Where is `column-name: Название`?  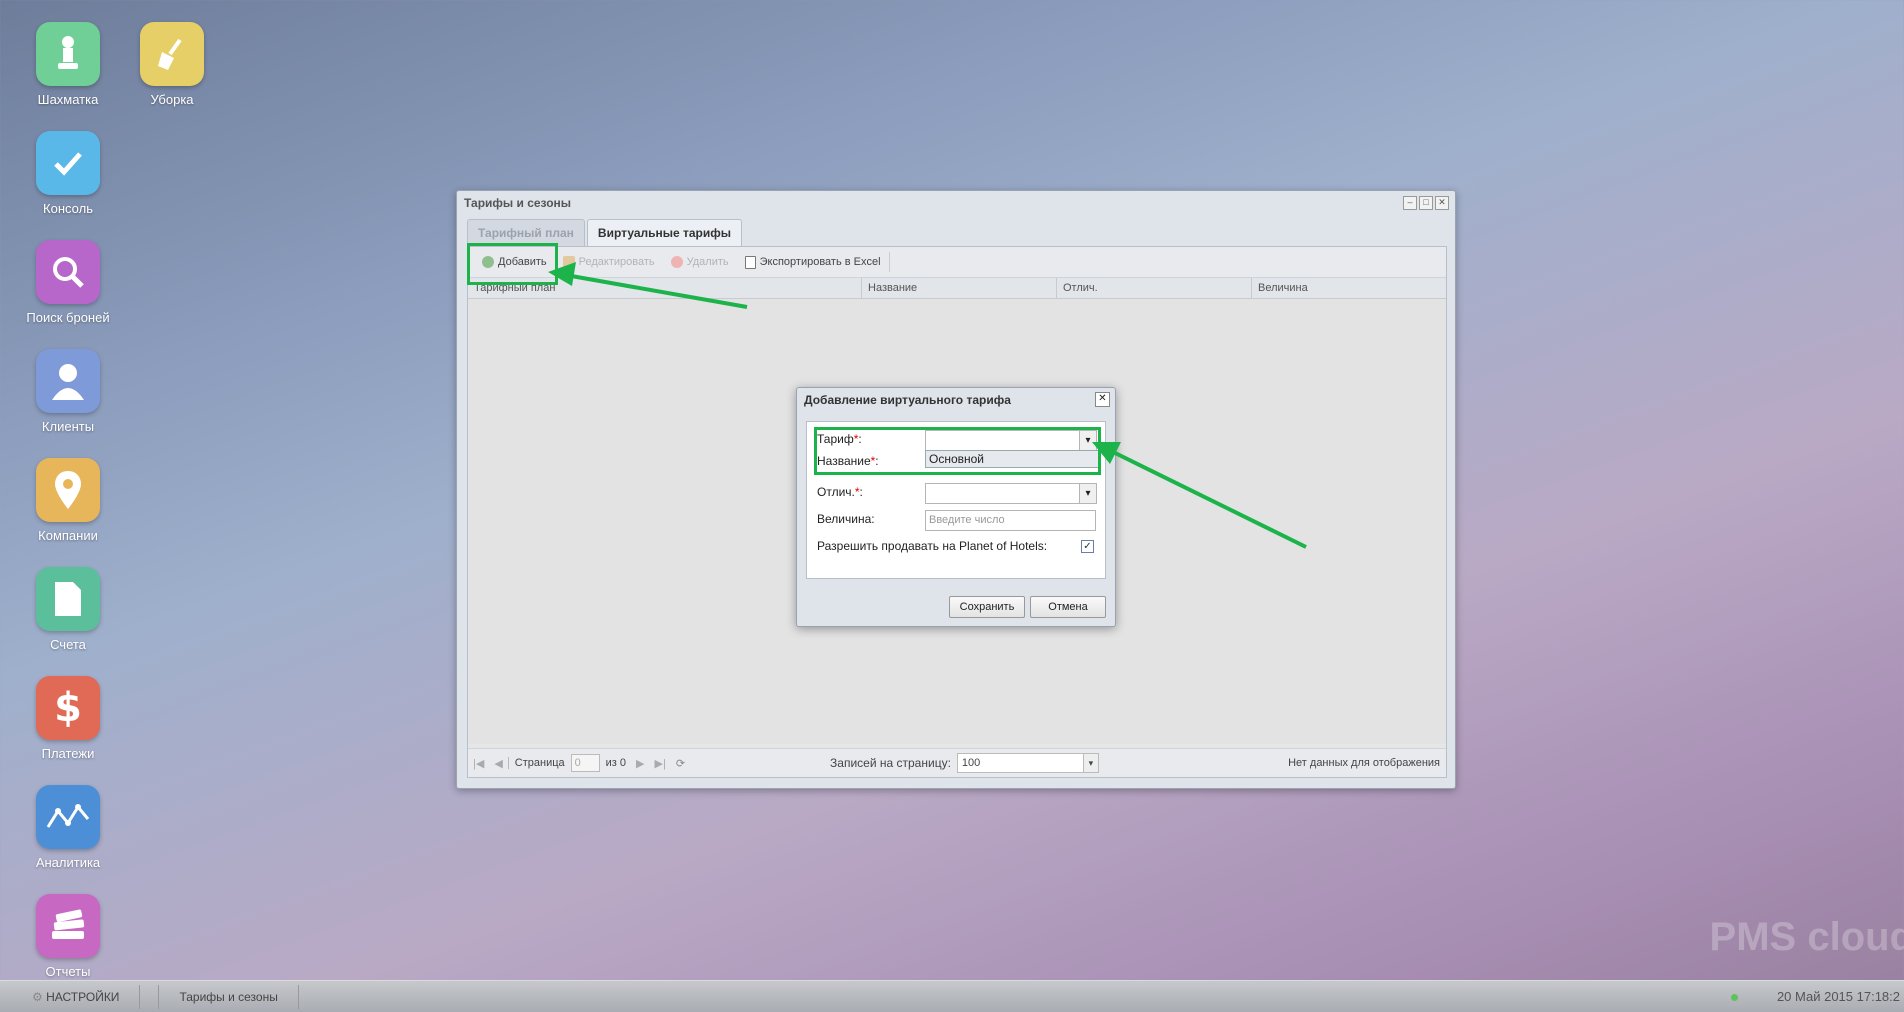 column-name: Название is located at coordinates (959, 288).